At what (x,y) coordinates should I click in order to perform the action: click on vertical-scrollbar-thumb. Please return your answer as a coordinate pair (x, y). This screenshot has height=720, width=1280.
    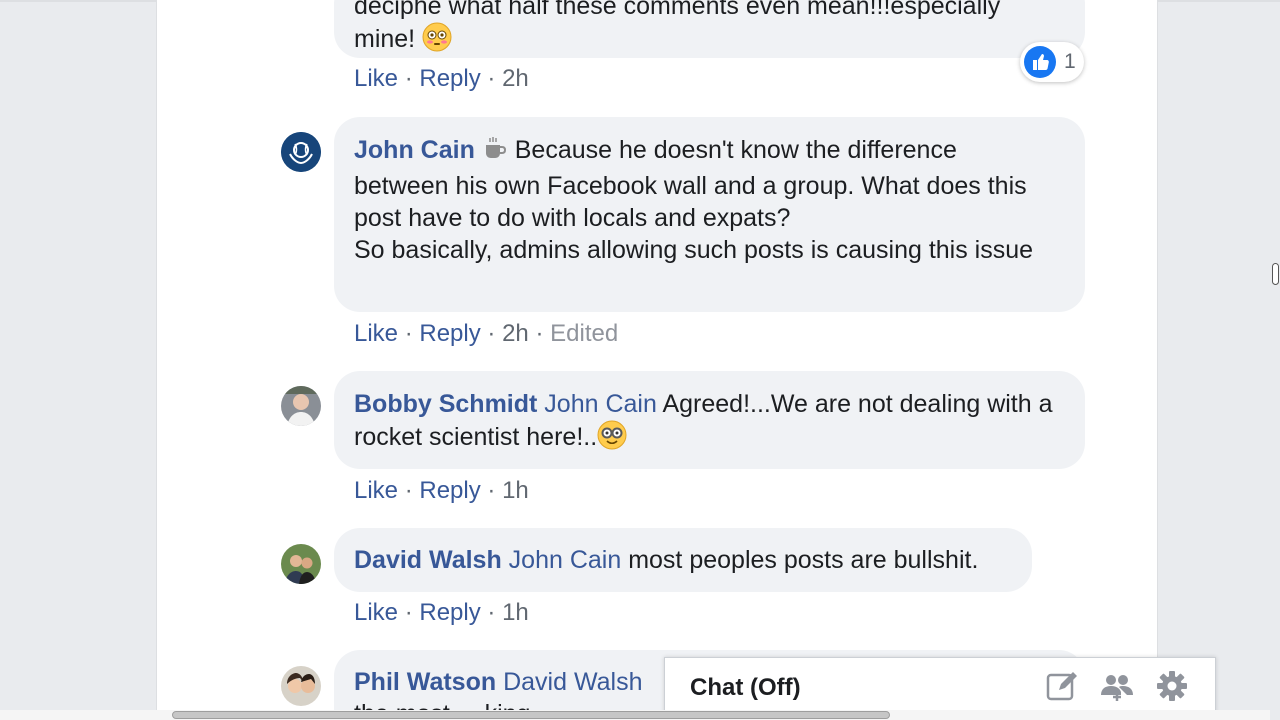
    Looking at the image, I should click on (1275, 274).